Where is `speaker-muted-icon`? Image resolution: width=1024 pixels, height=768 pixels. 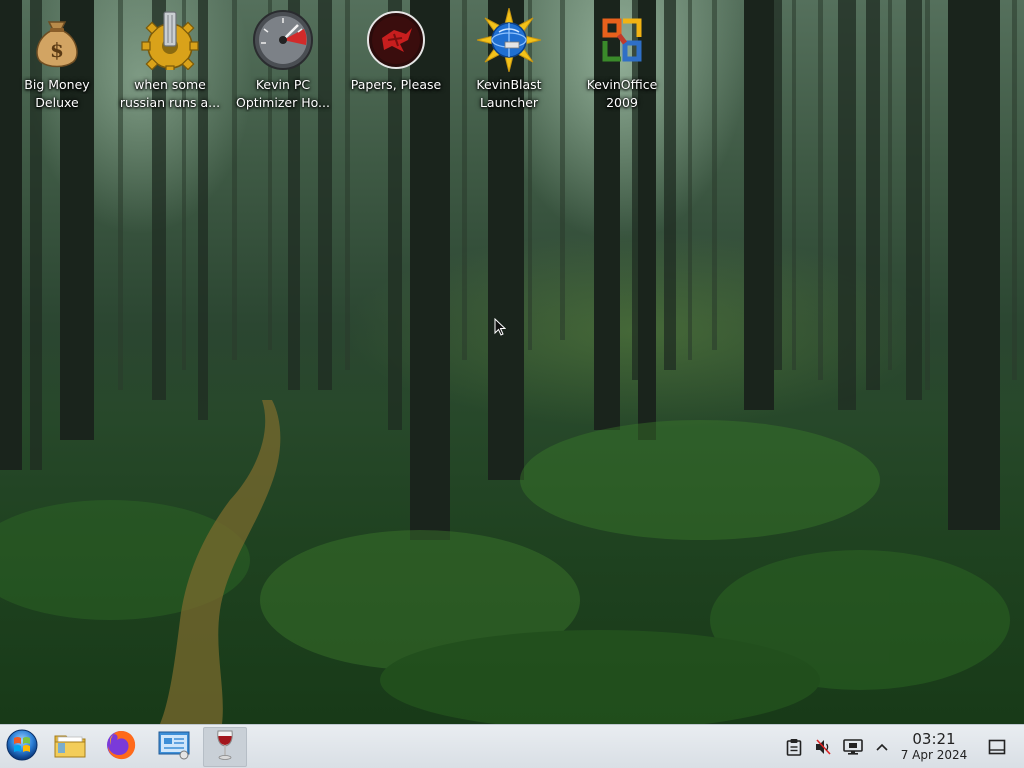 speaker-muted-icon is located at coordinates (823, 747).